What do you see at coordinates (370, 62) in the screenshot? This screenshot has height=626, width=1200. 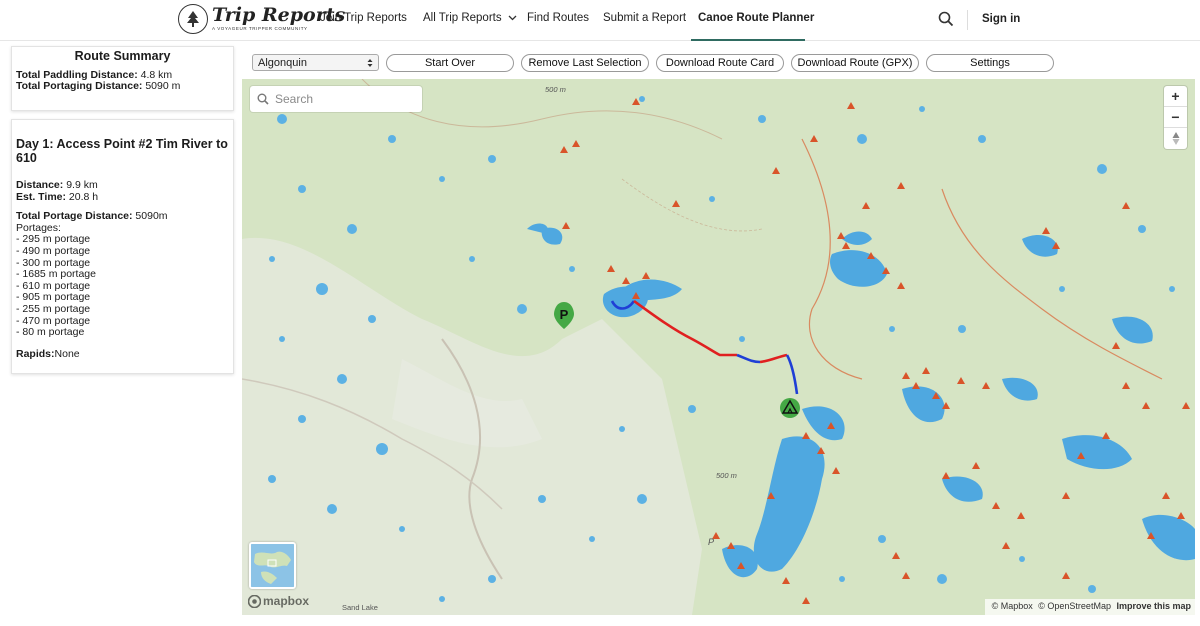 I see `select-arrows-icon` at bounding box center [370, 62].